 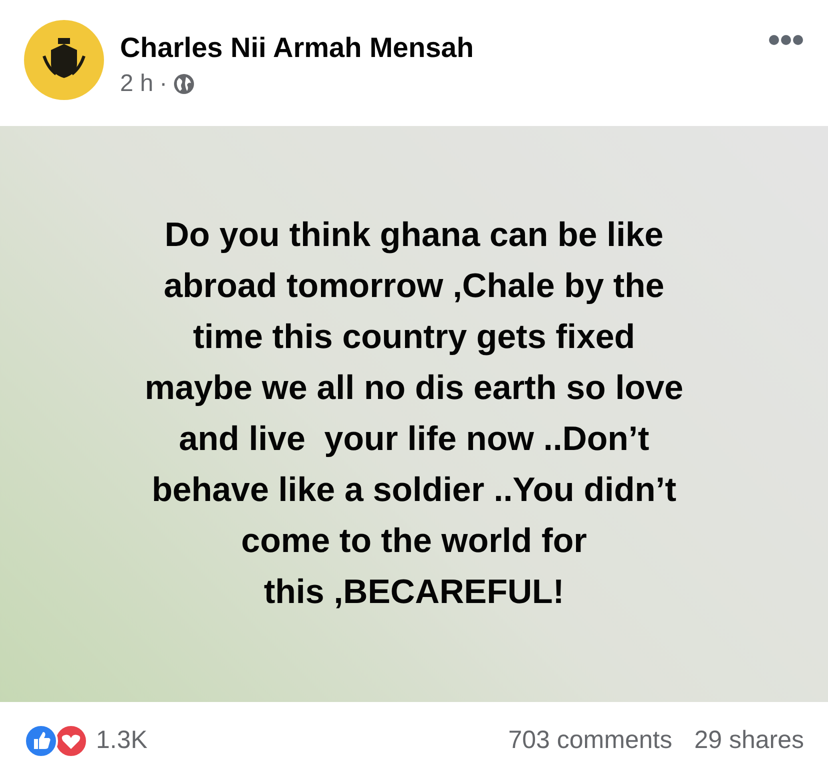 I want to click on globe-icon, so click(x=184, y=84).